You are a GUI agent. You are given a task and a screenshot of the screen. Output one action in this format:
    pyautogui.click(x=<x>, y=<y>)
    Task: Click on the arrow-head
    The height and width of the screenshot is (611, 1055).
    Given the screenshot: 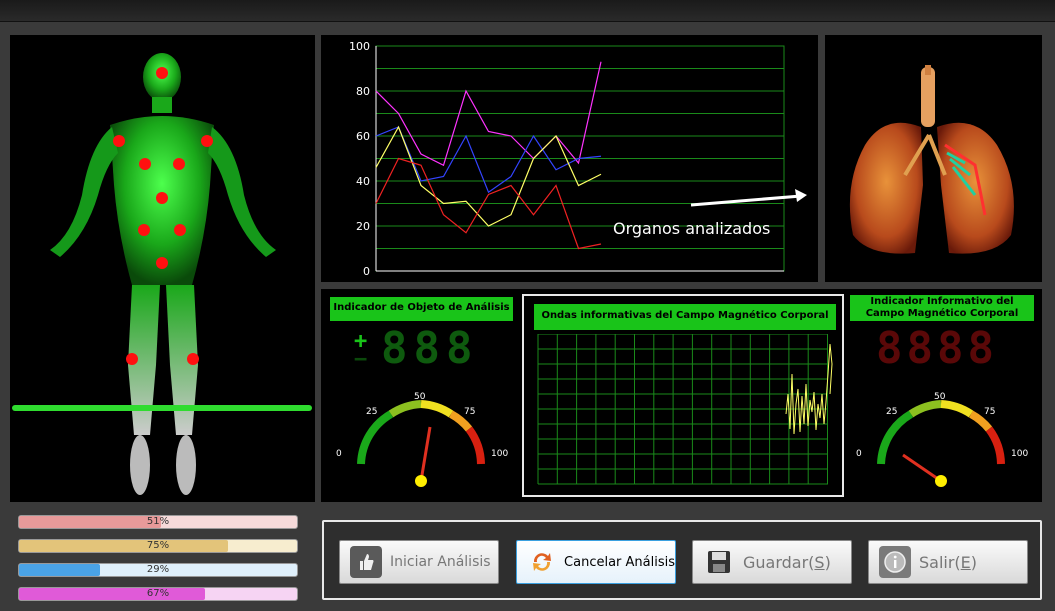 What is the action you would take?
    pyautogui.click(x=801, y=195)
    